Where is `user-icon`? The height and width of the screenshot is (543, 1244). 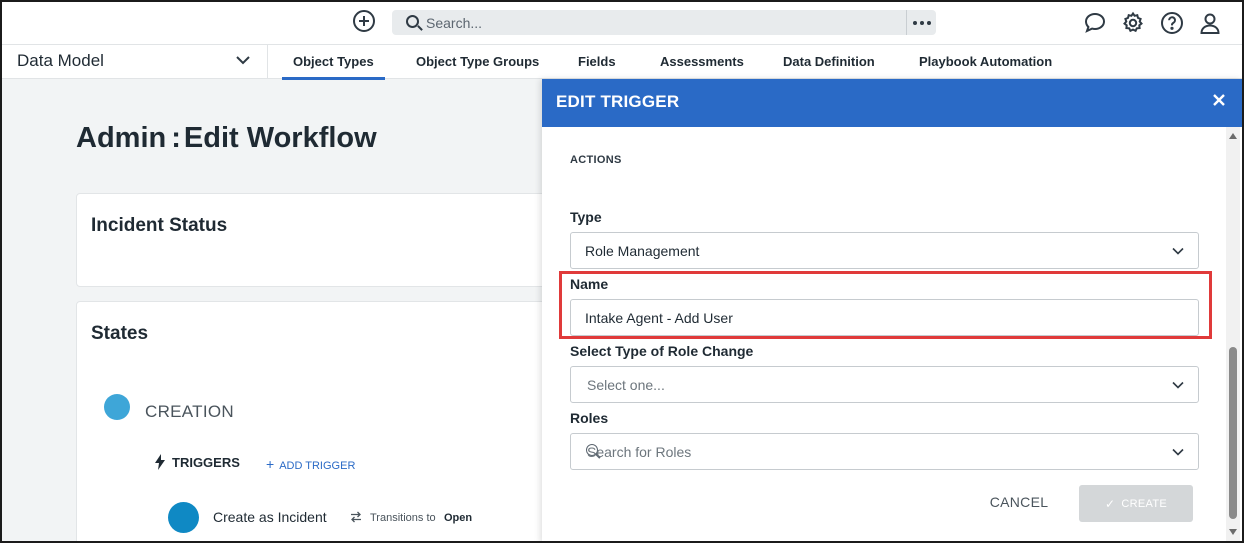
user-icon is located at coordinates (1210, 23).